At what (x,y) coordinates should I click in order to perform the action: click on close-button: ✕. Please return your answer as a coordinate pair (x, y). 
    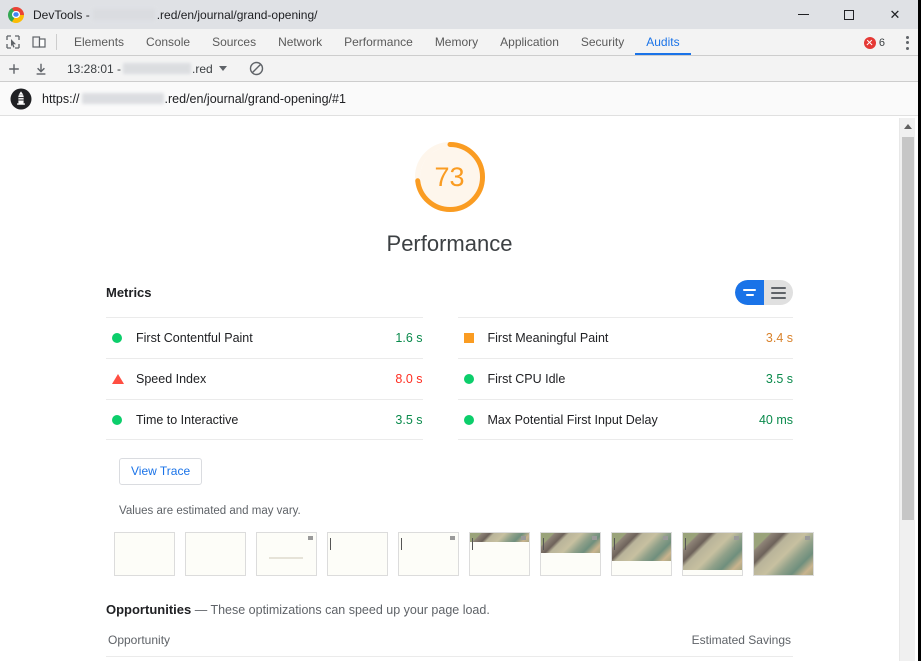
    Looking at the image, I should click on (895, 14).